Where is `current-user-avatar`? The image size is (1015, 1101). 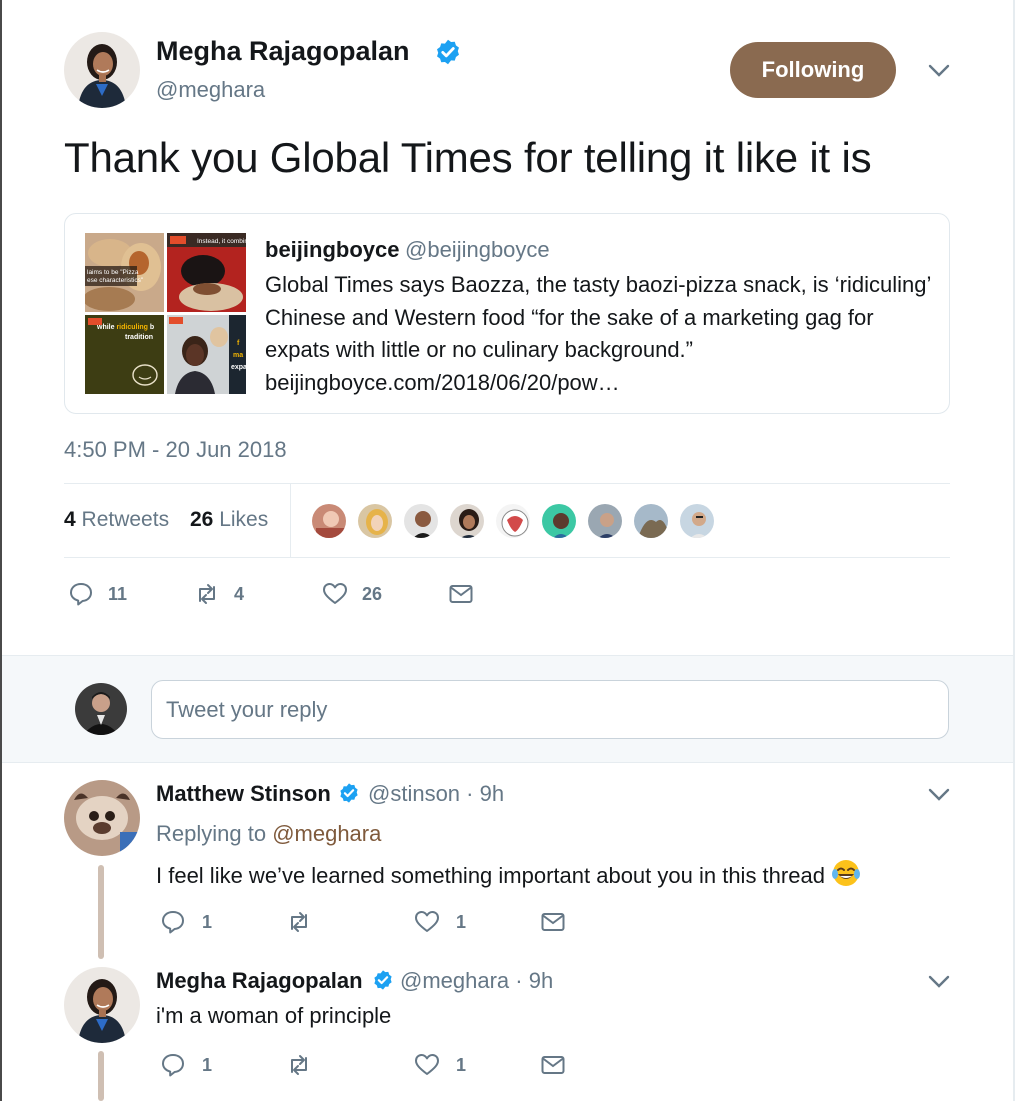
current-user-avatar is located at coordinates (101, 709).